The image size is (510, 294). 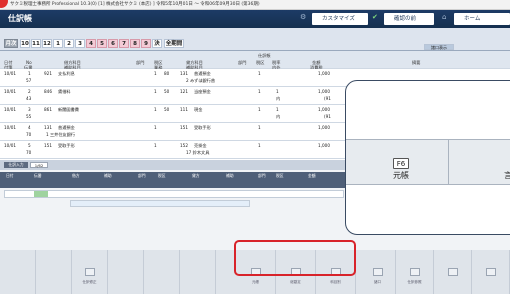 I want to click on callout-band, so click(x=428, y=162).